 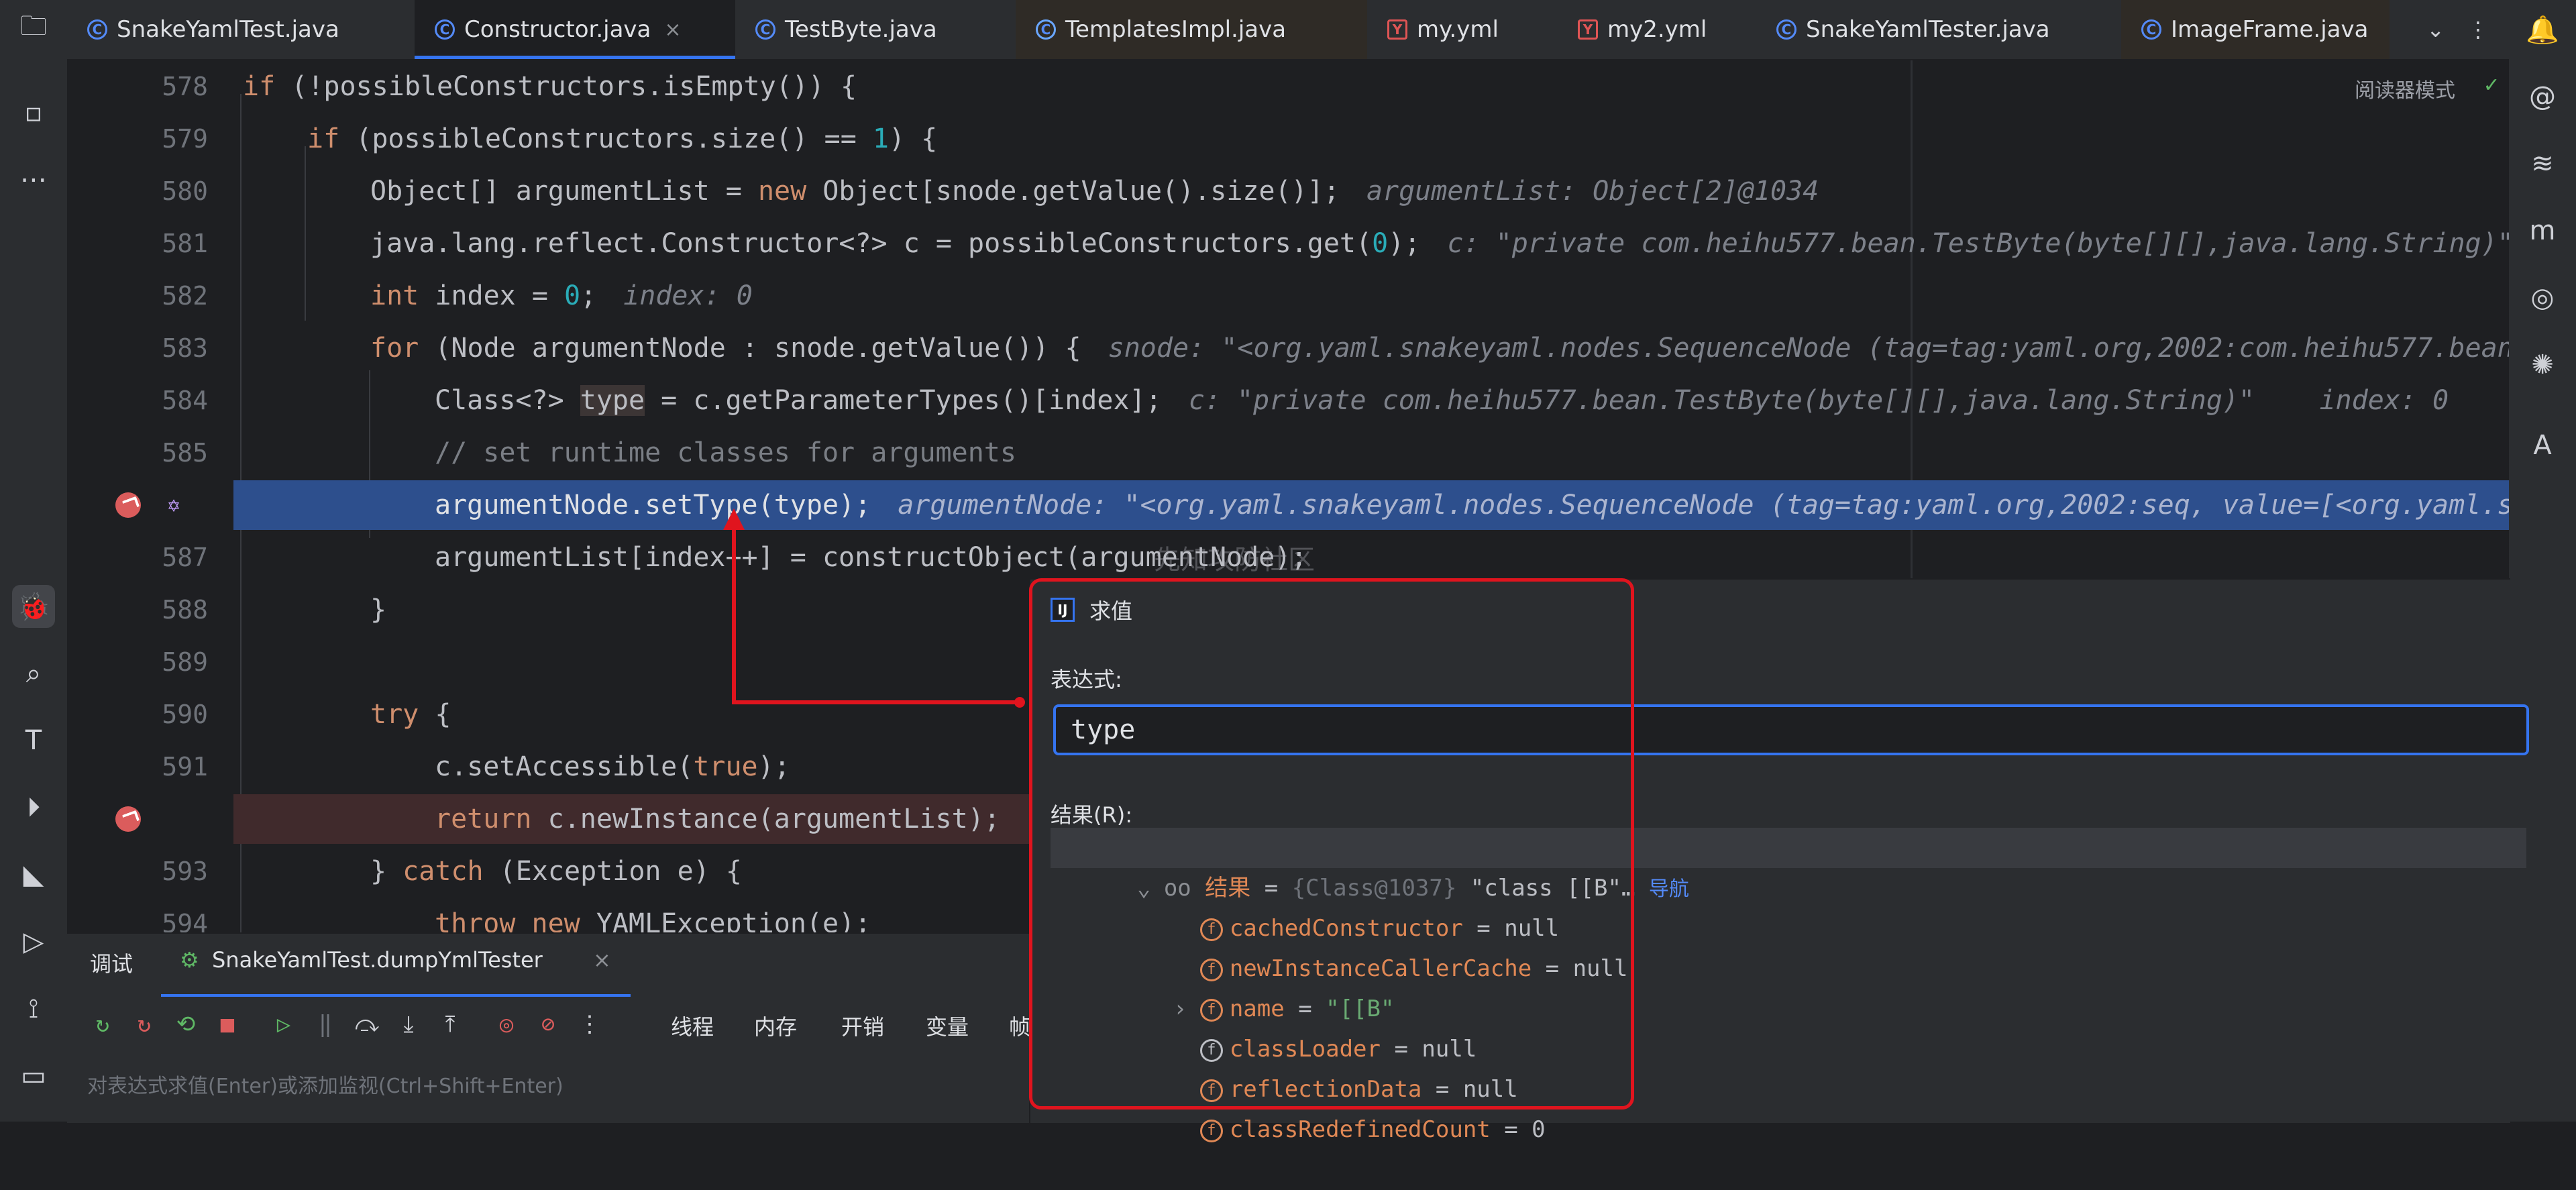 What do you see at coordinates (874, 608) in the screenshot?
I see `annotation-arrow` at bounding box center [874, 608].